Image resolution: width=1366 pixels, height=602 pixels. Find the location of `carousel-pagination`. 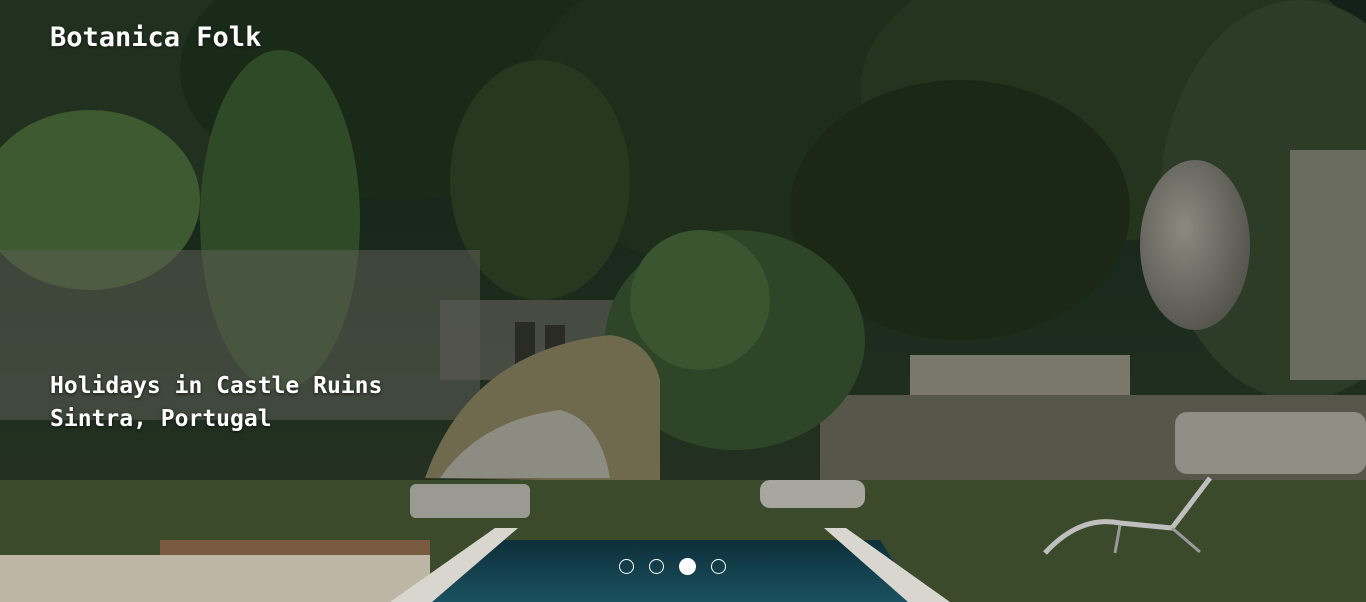

carousel-pagination is located at coordinates (672, 566).